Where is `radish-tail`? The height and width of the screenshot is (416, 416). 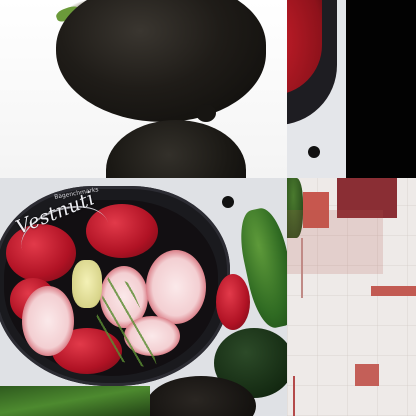 radish-tail is located at coordinates (206, 113).